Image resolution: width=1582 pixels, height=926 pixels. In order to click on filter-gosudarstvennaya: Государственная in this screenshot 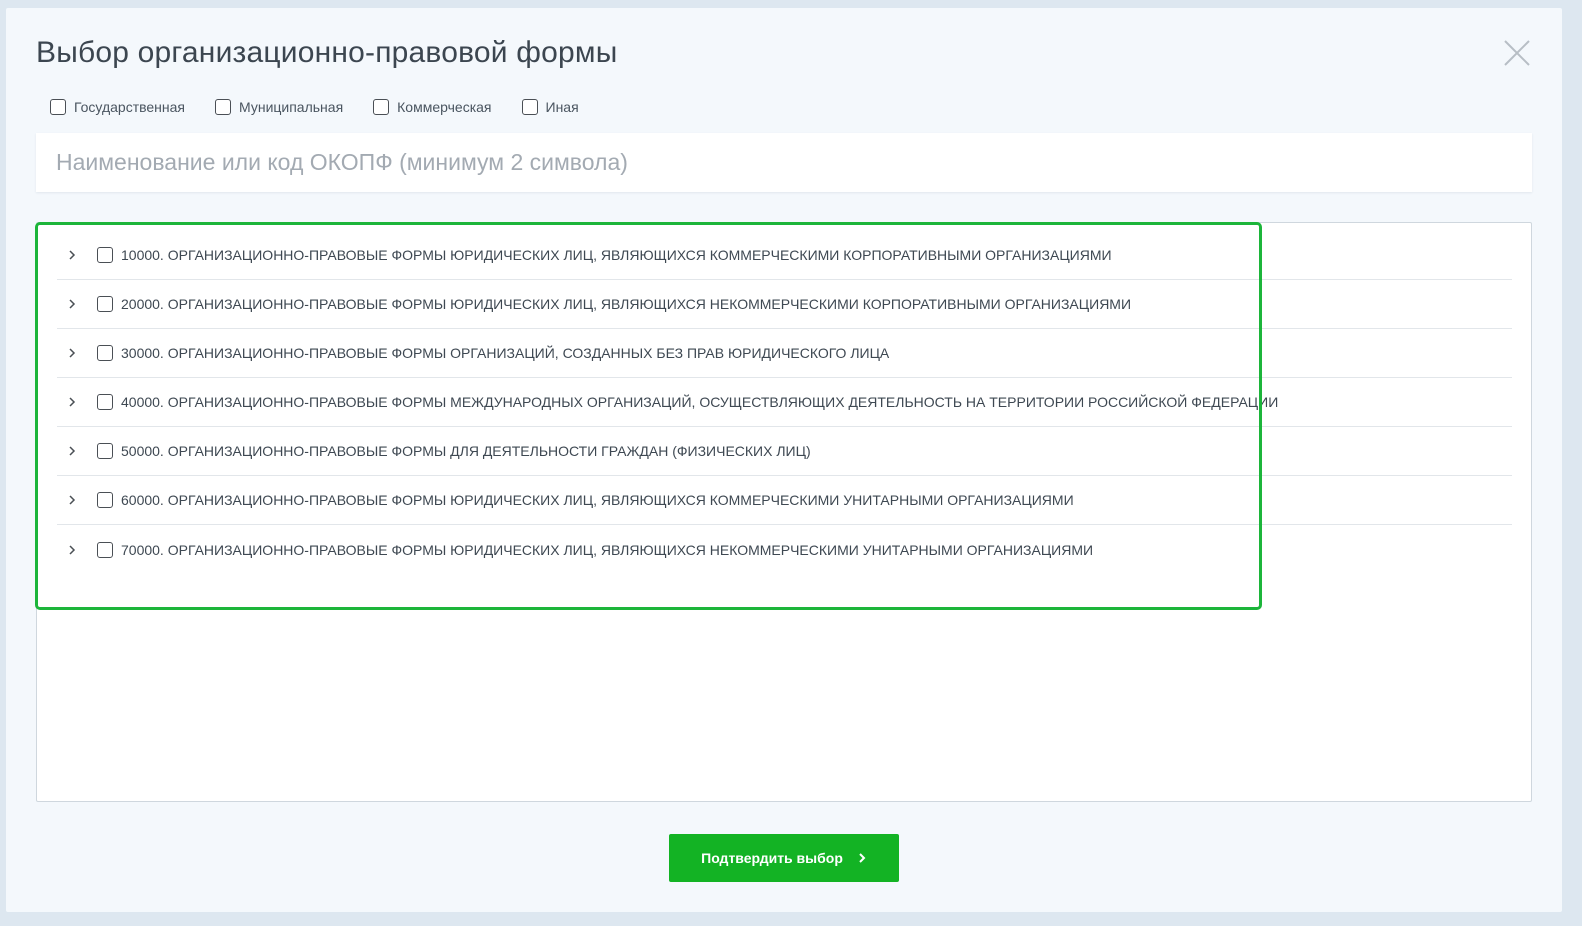, I will do `click(117, 107)`.